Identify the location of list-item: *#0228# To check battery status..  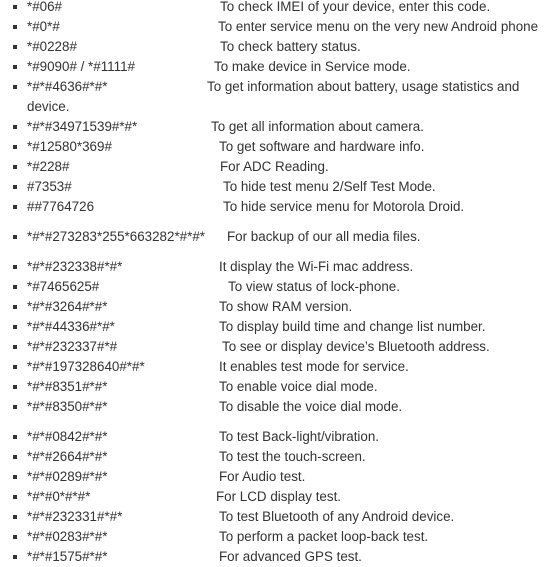
(276, 47).